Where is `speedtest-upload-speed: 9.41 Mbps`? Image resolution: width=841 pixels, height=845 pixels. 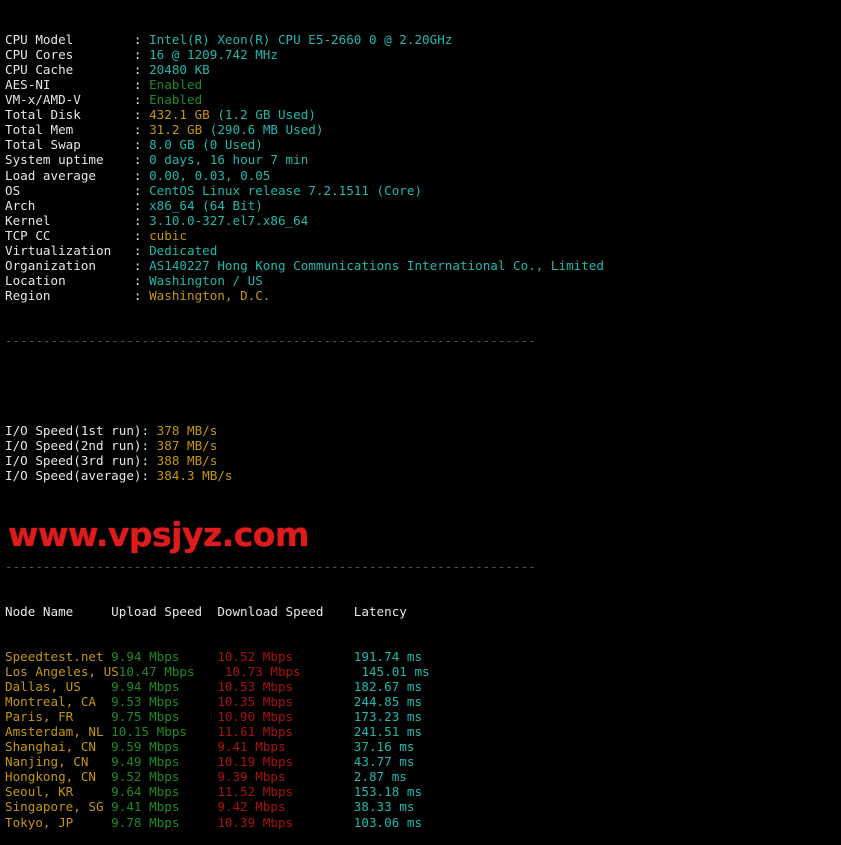
speedtest-upload-speed: 9.41 Mbps is located at coordinates (164, 807).